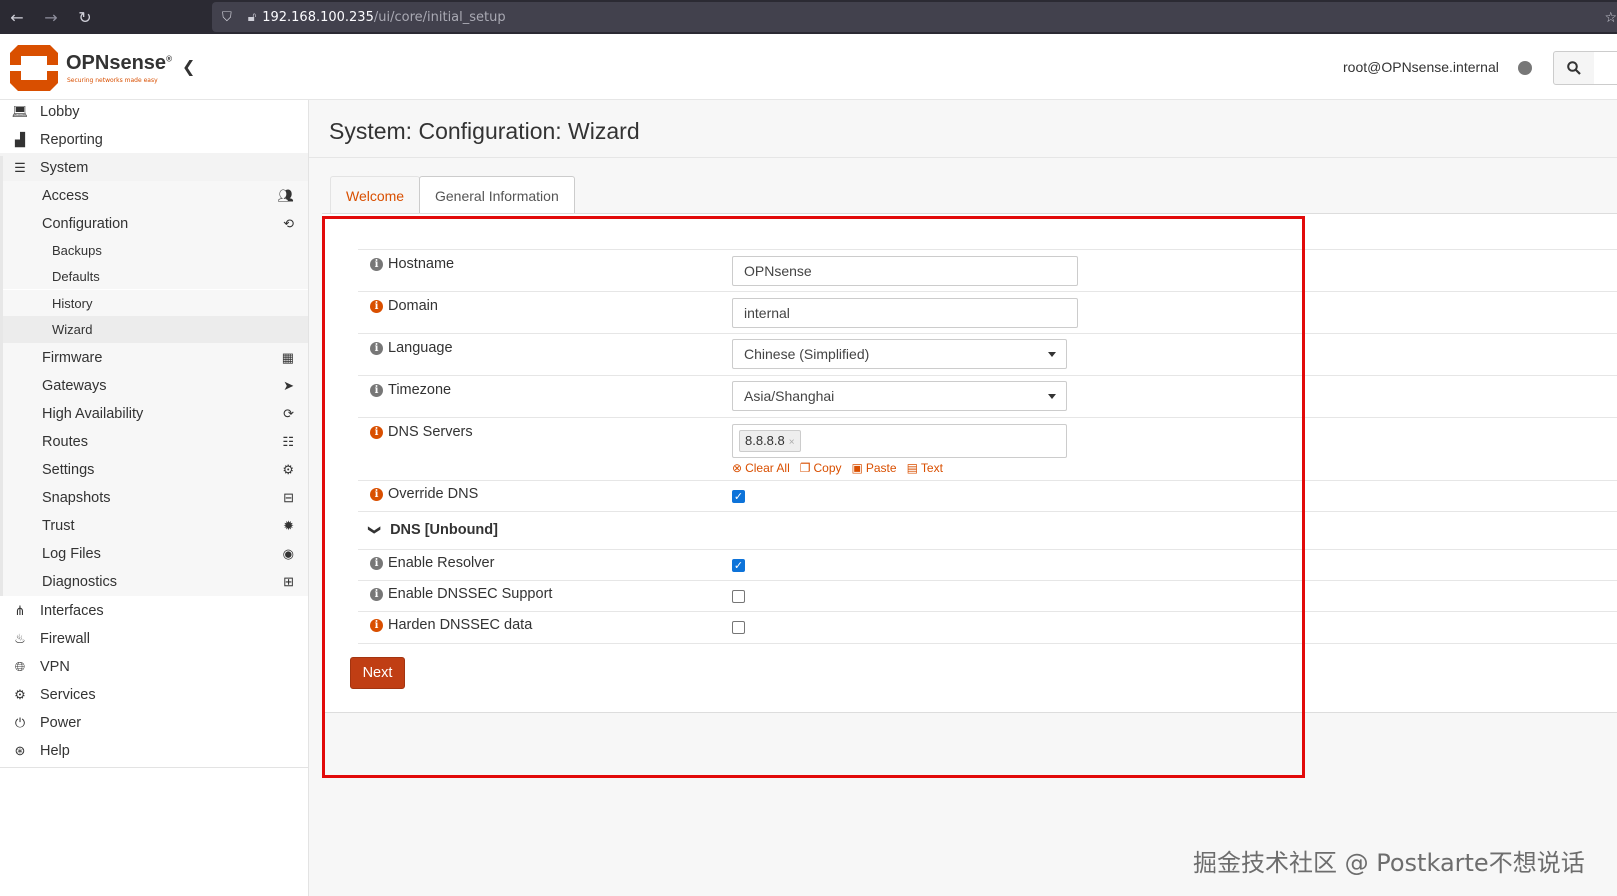  What do you see at coordinates (1421, 67) in the screenshot?
I see `user-account: root@OPNsense.internal` at bounding box center [1421, 67].